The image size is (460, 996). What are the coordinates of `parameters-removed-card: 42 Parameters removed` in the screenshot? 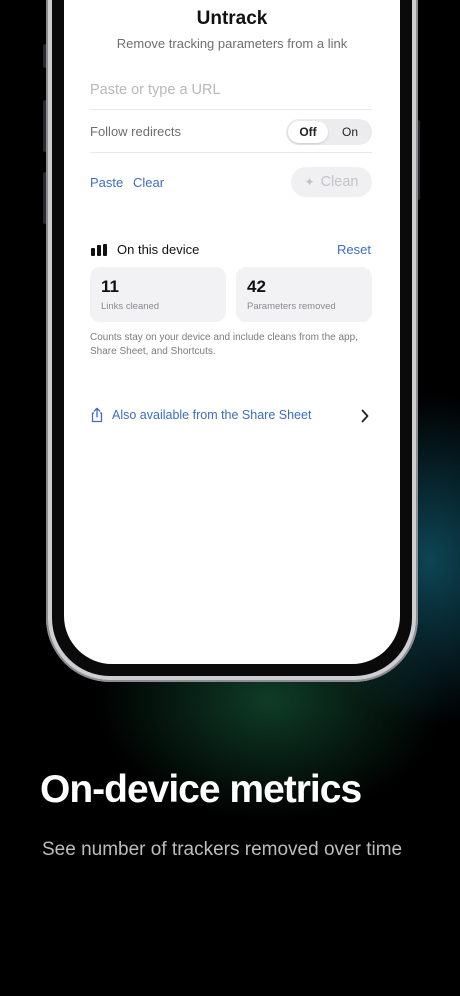 It's located at (304, 294).